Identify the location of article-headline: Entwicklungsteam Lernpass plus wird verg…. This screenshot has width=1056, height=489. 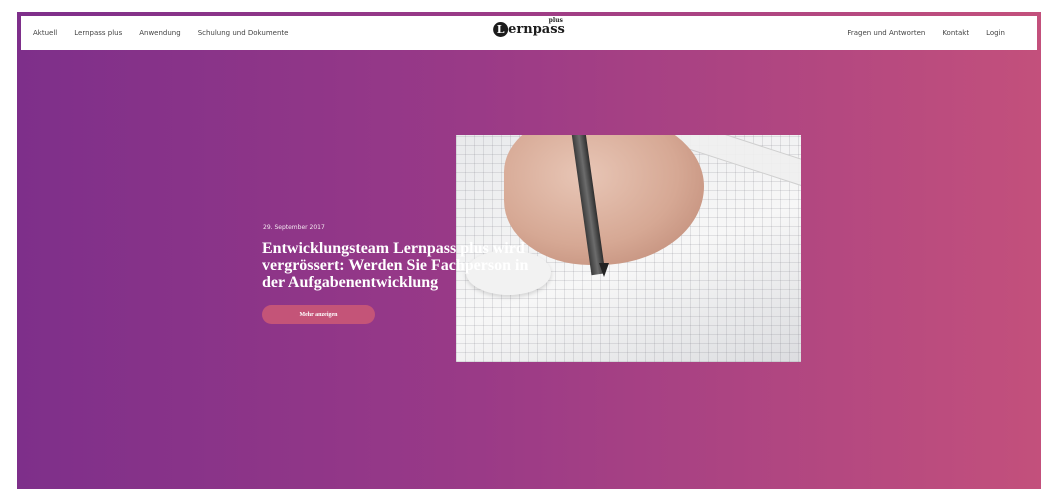
(407, 265).